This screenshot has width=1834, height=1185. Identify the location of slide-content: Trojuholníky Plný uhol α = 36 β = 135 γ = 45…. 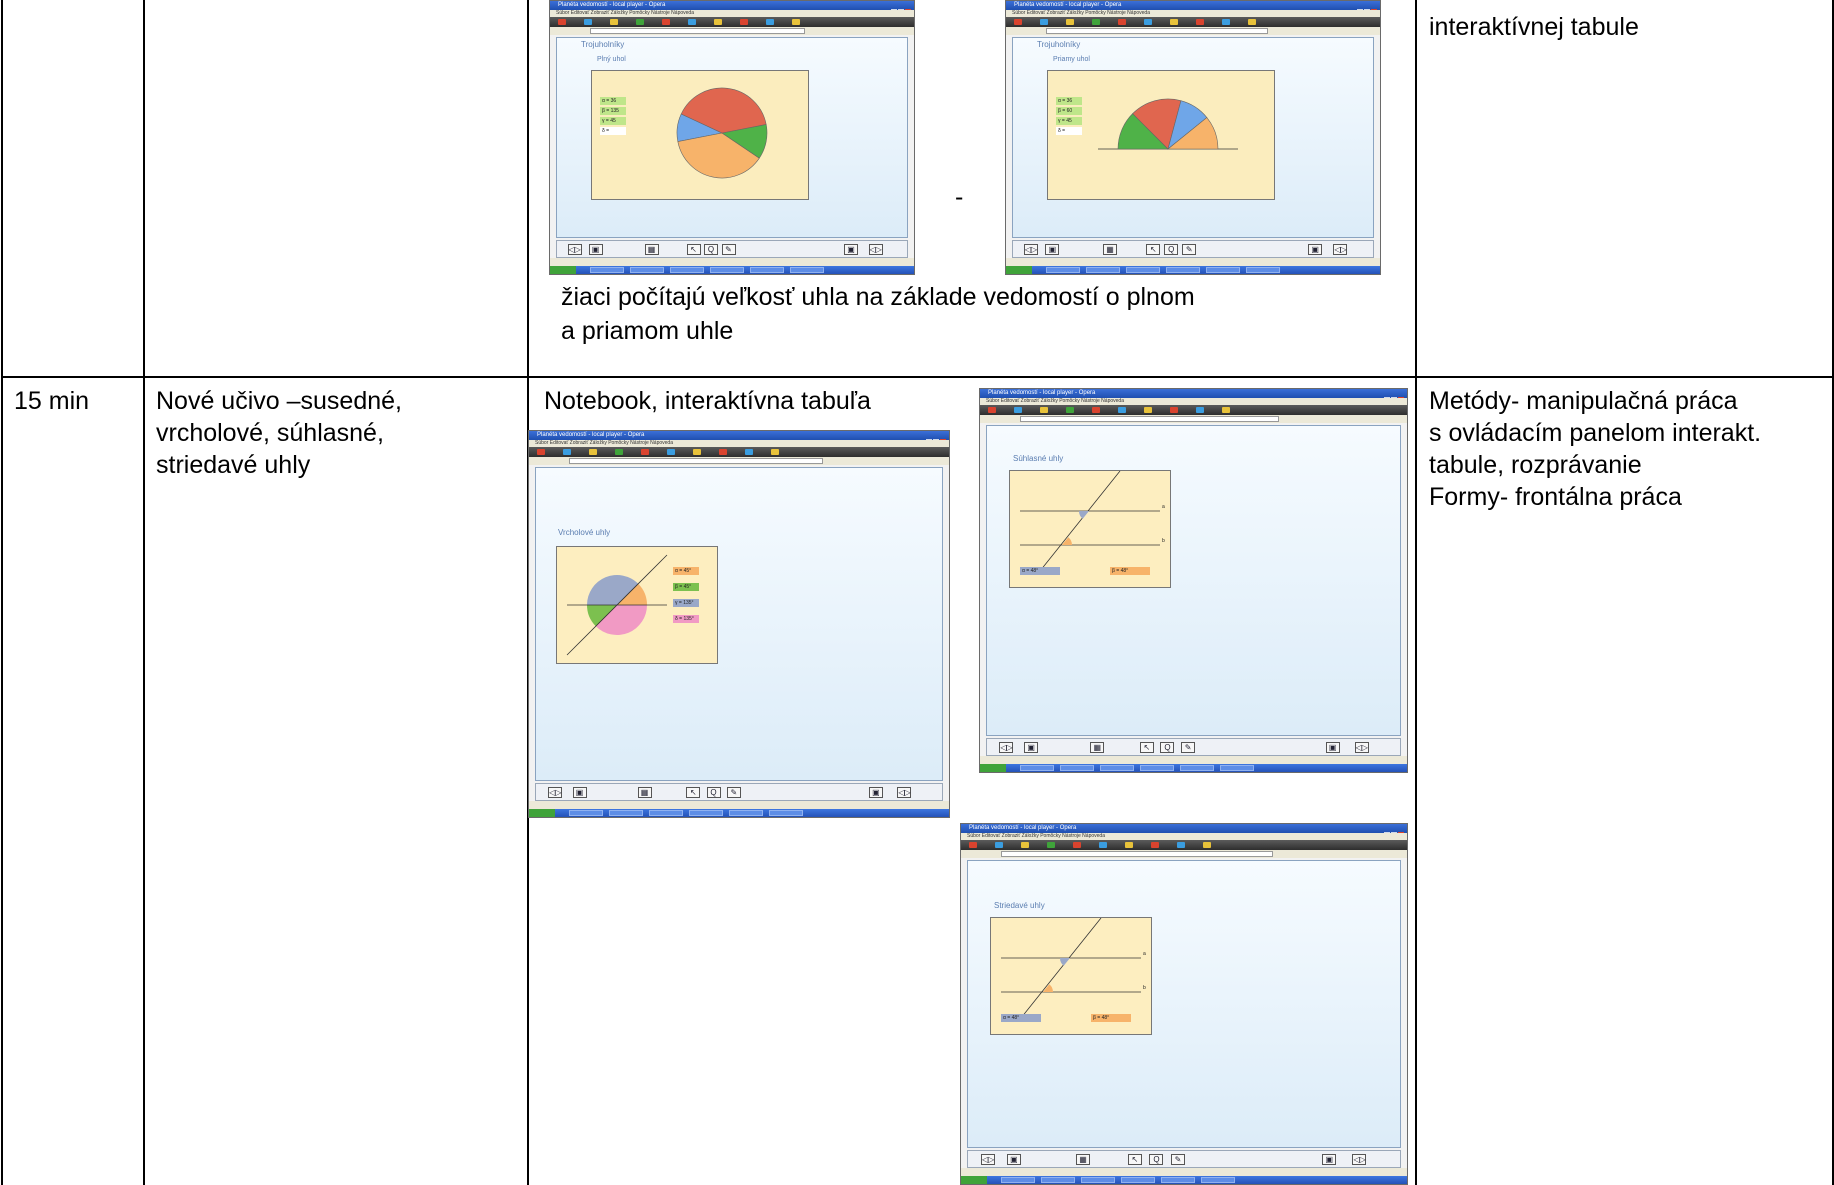
(732, 137).